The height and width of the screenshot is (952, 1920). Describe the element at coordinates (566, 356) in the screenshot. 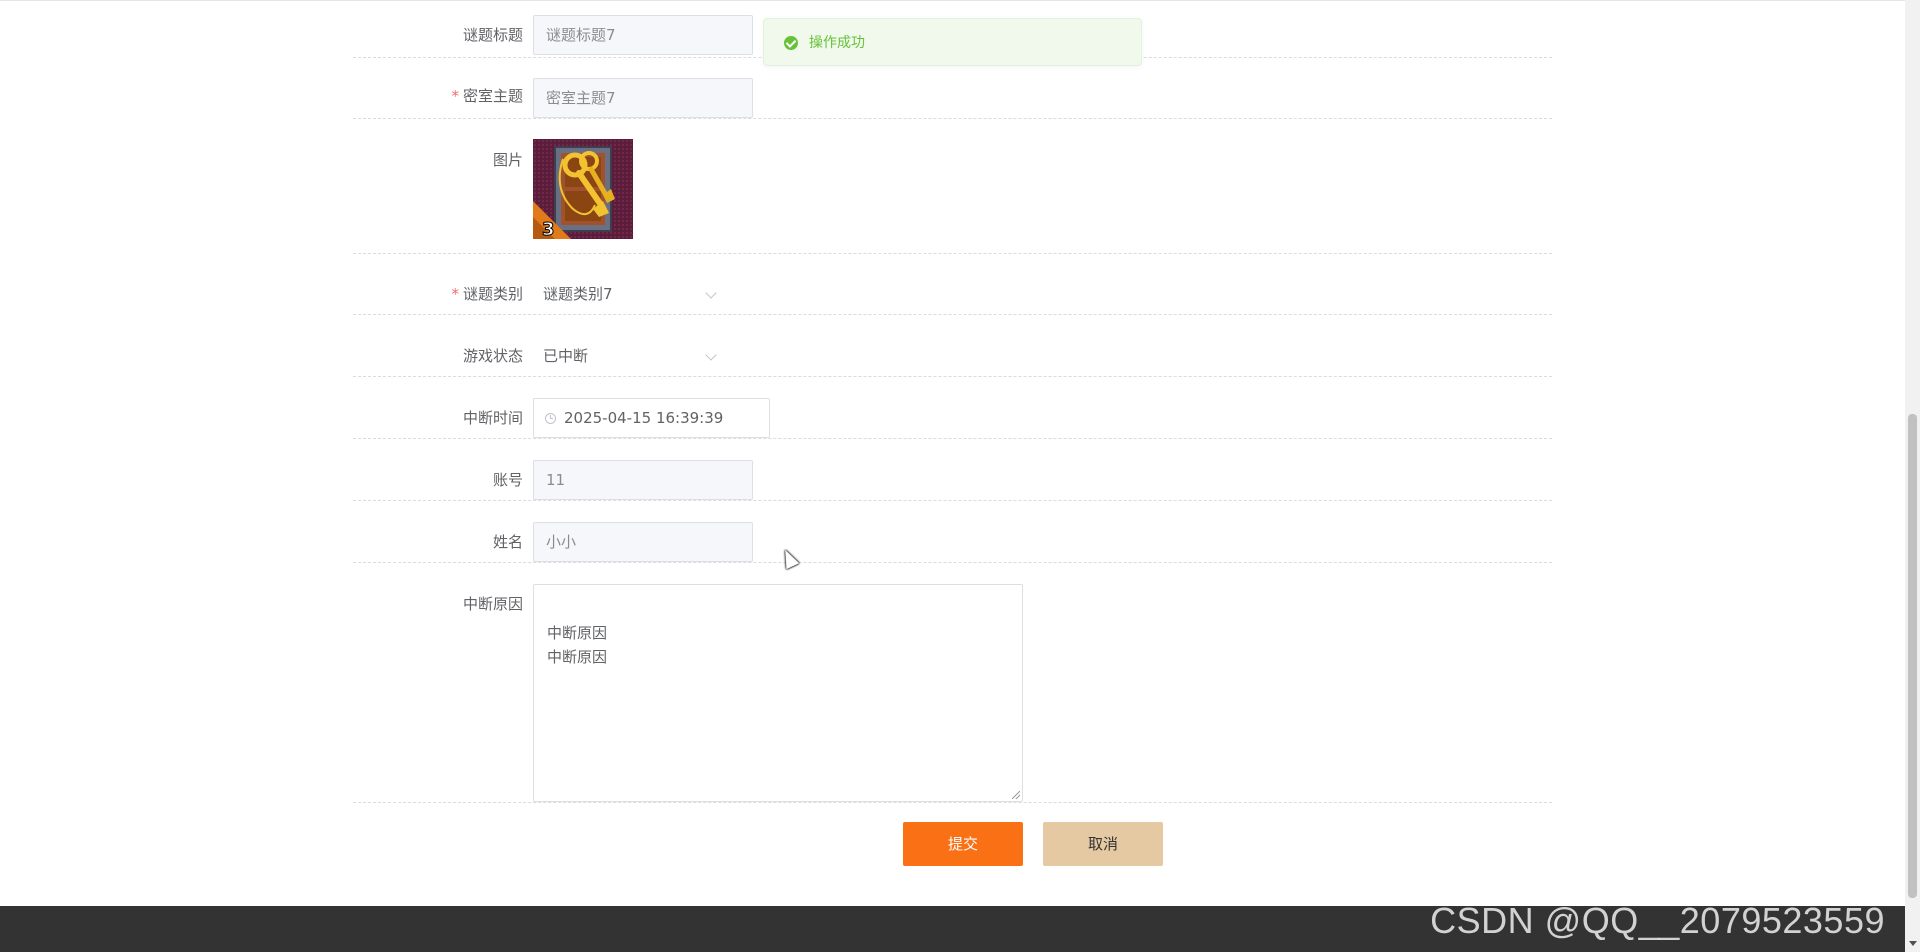

I see `game-status-value: 已中断` at that location.